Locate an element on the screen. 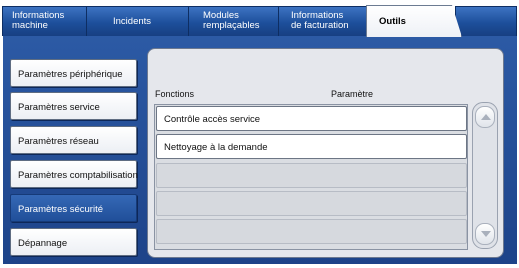 The width and height of the screenshot is (519, 268). menu-item-accounting-settings: Paramètres comptabilisation is located at coordinates (74, 174).